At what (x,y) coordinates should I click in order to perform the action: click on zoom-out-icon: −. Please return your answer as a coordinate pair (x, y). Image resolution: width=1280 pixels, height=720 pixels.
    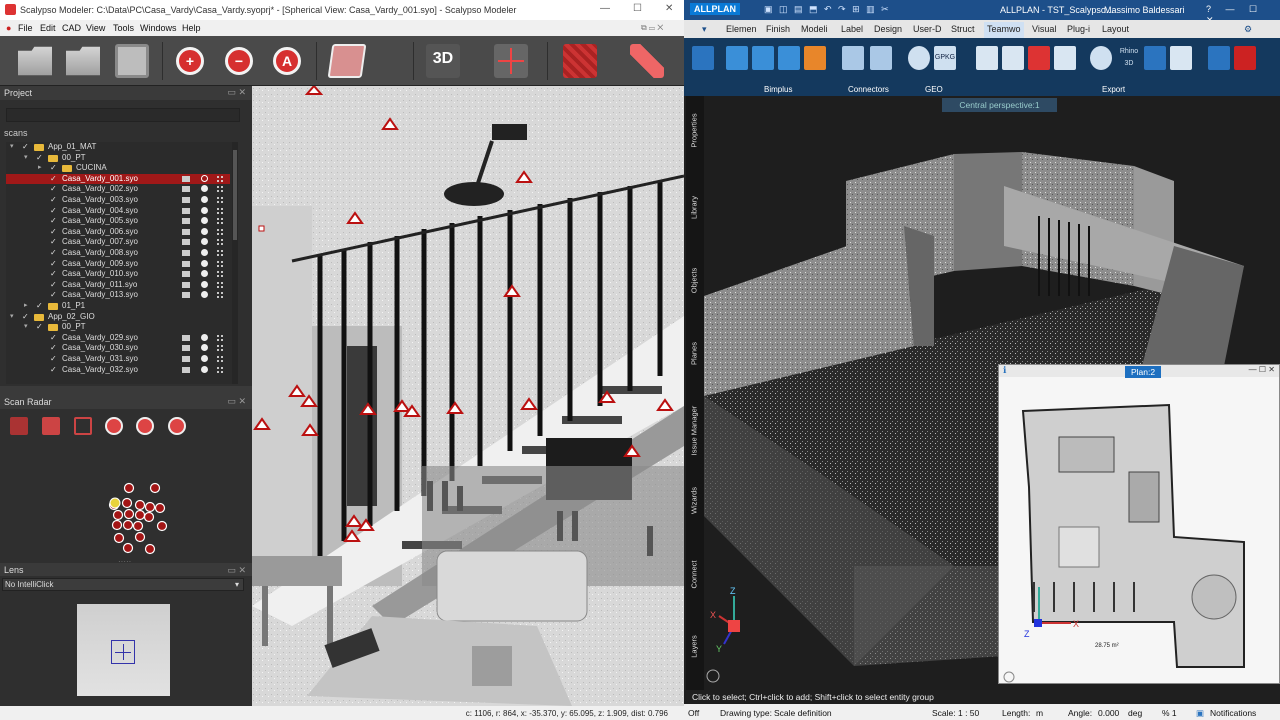
    Looking at the image, I should click on (239, 61).